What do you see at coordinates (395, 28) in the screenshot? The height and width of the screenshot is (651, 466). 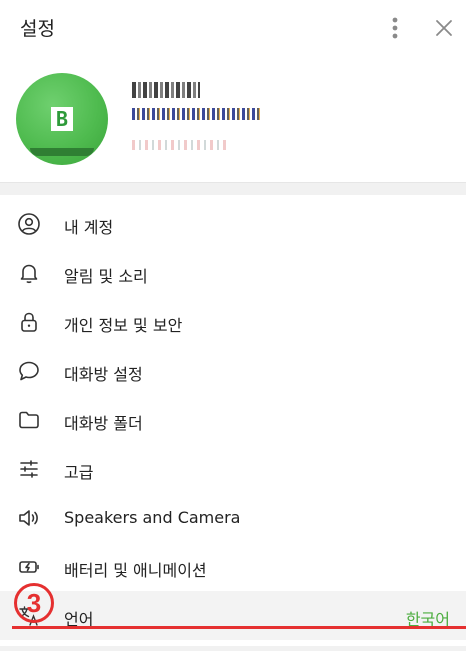 I see `more-vertical-icon` at bounding box center [395, 28].